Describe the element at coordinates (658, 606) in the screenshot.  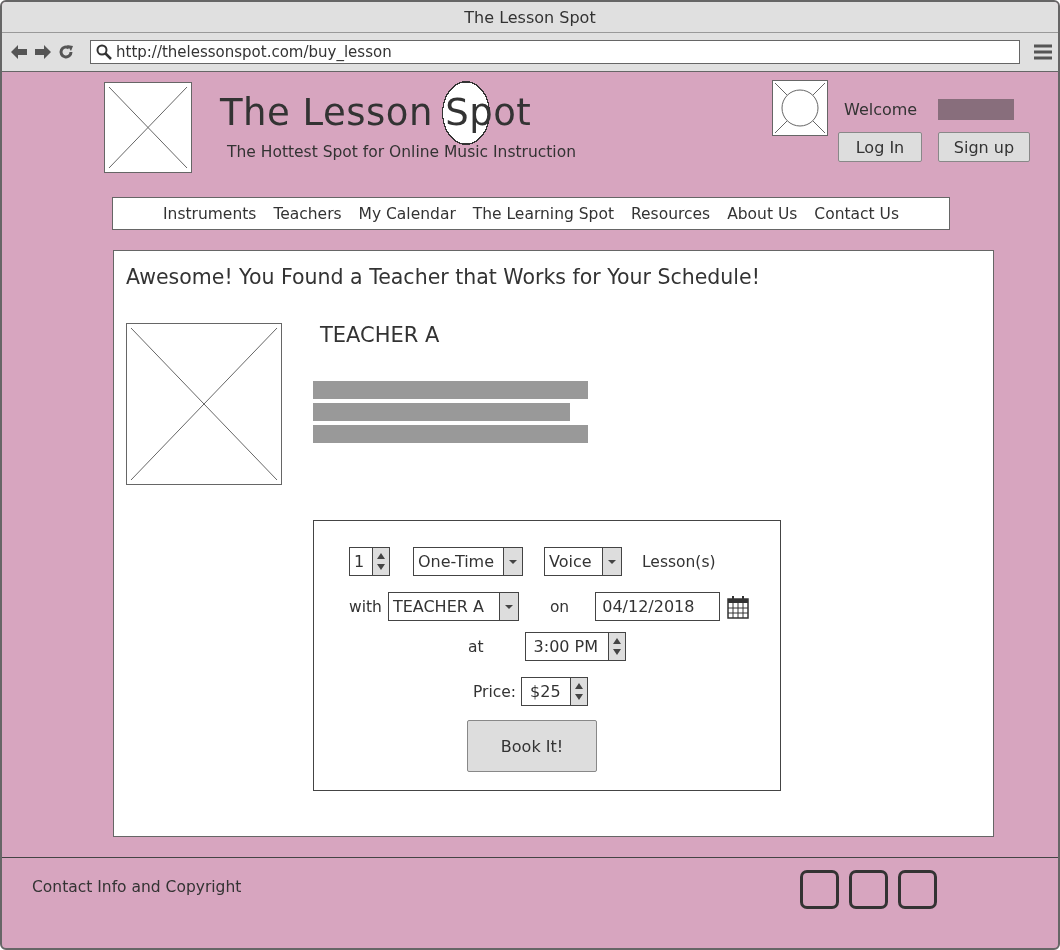
I see `date-field: 04/12/2018` at that location.